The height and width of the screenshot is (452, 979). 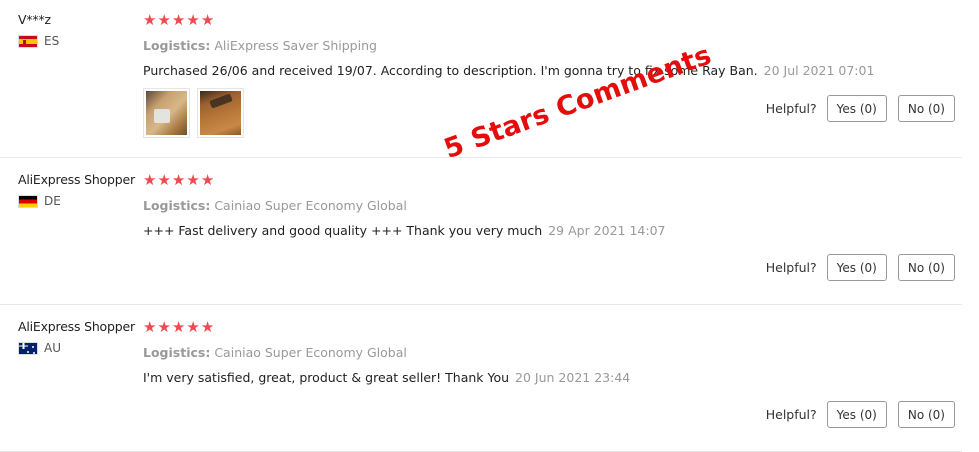 I want to click on reviewer-info: AliExpress Shopper AU, so click(x=80, y=337).